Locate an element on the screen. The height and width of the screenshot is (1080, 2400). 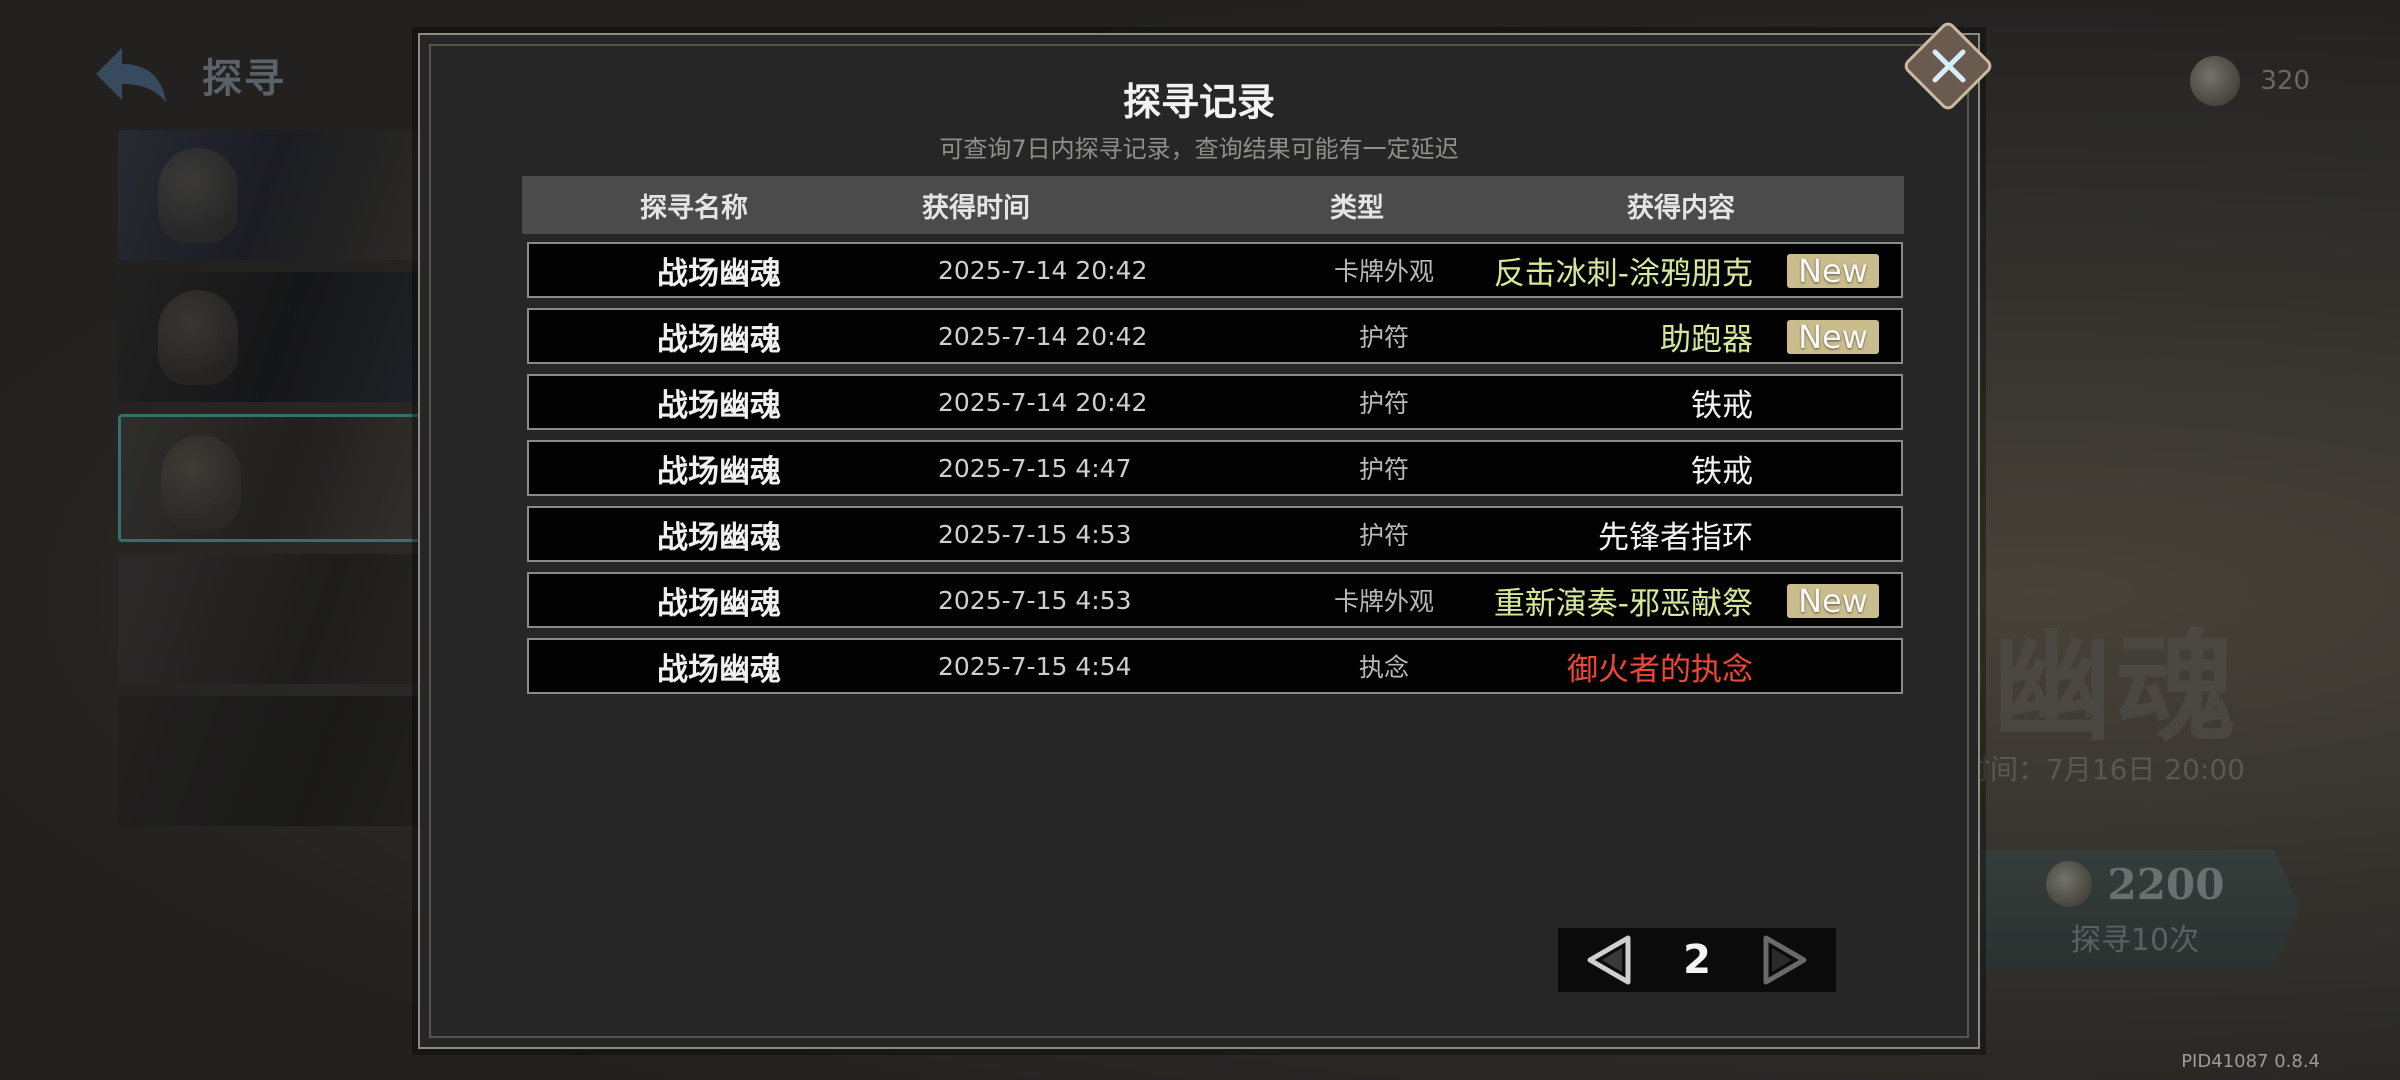
version-label: PID41087 0.8.4 is located at coordinates (2250, 1061).